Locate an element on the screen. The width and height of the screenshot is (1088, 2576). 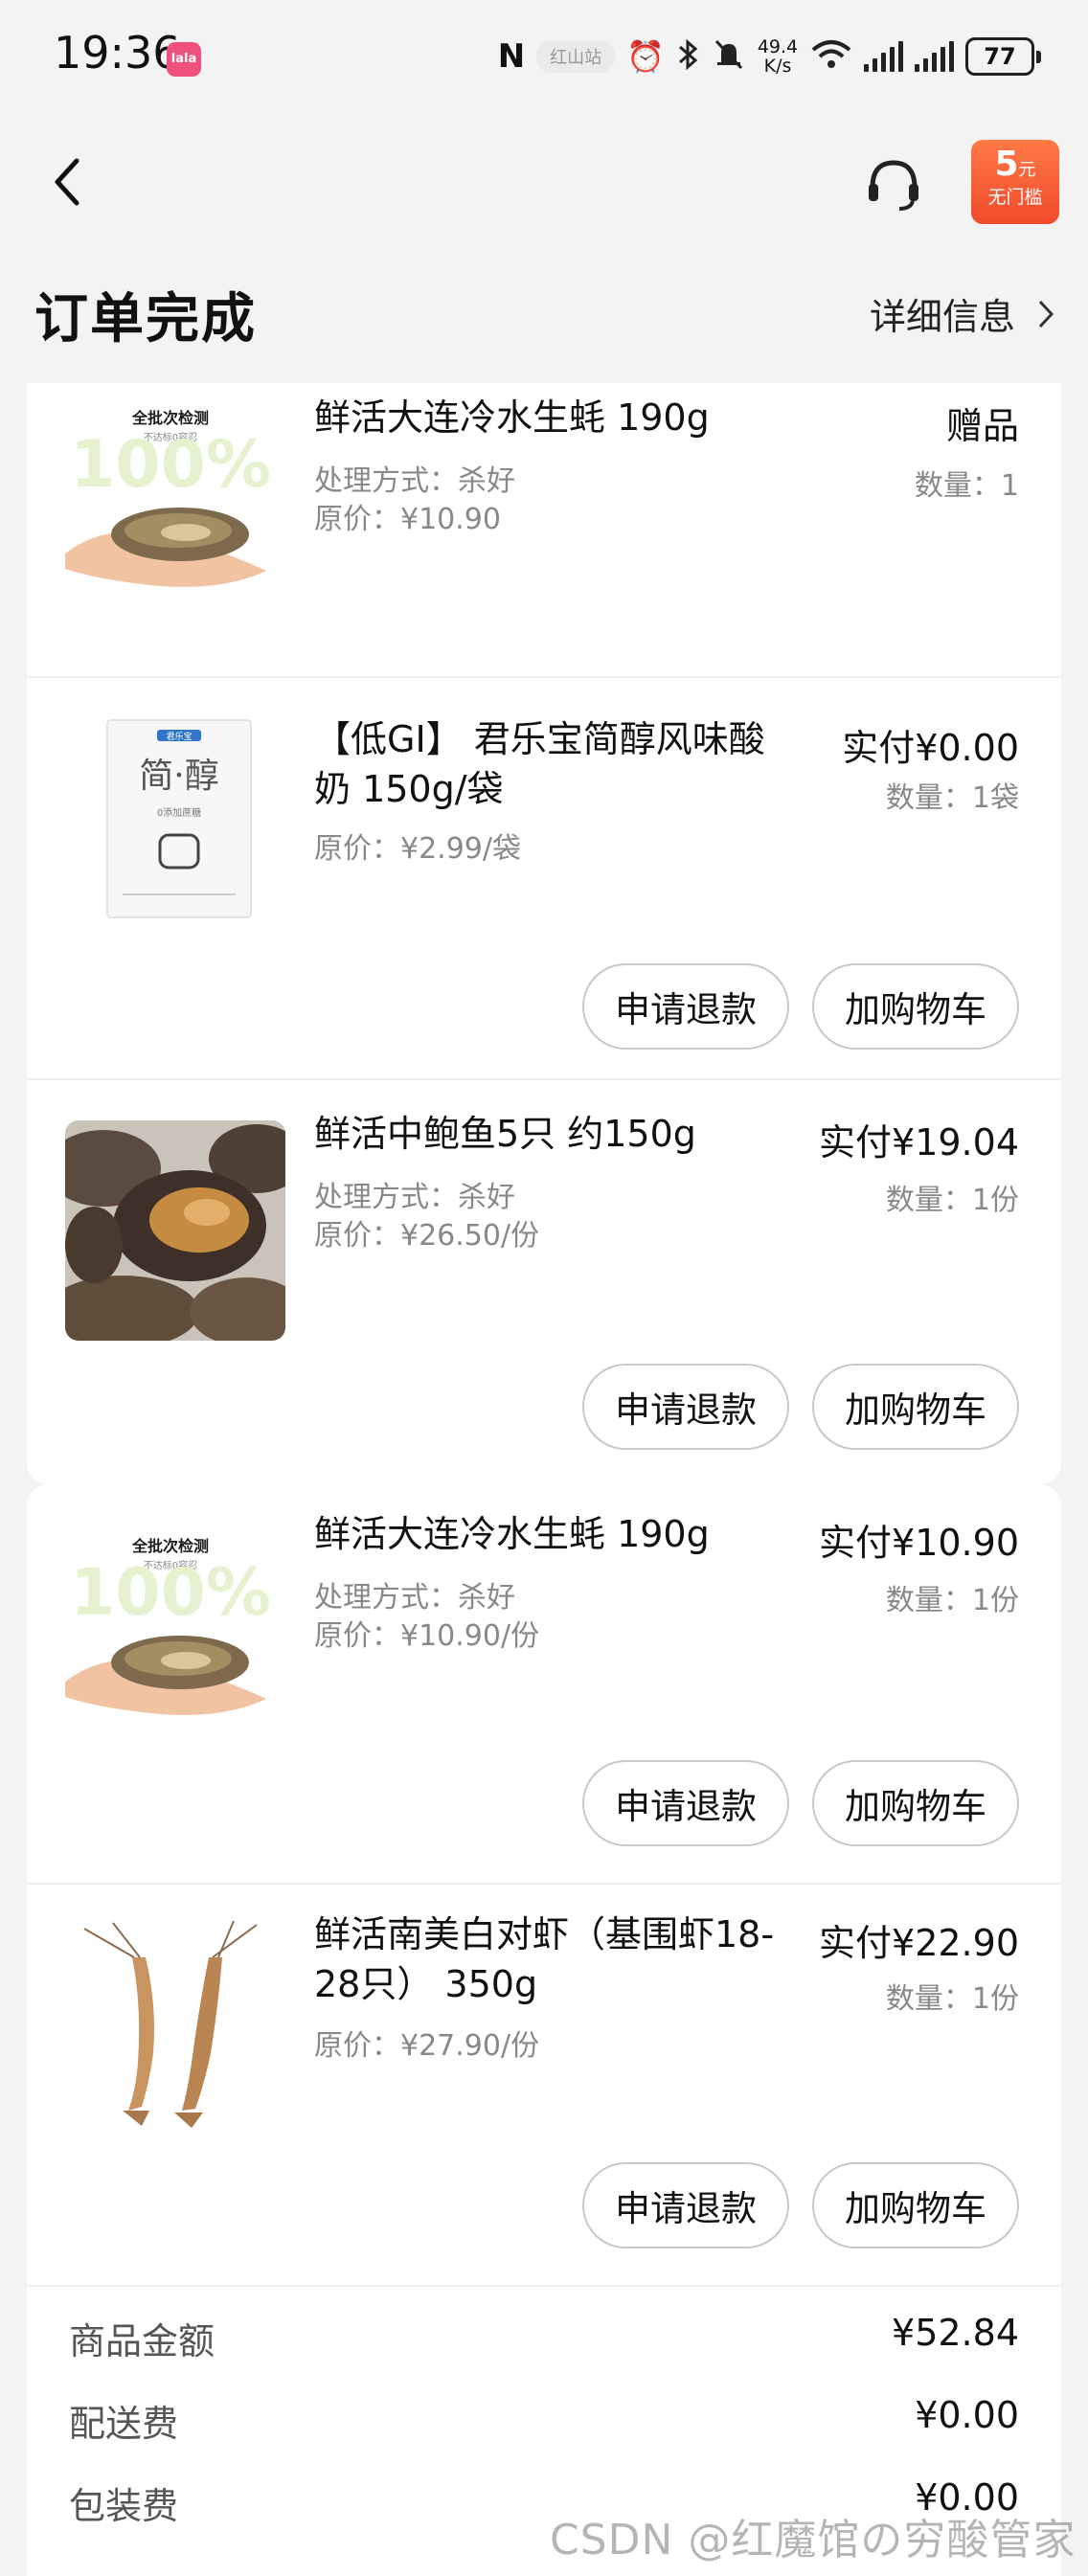
nfc-icon: N is located at coordinates (511, 56).